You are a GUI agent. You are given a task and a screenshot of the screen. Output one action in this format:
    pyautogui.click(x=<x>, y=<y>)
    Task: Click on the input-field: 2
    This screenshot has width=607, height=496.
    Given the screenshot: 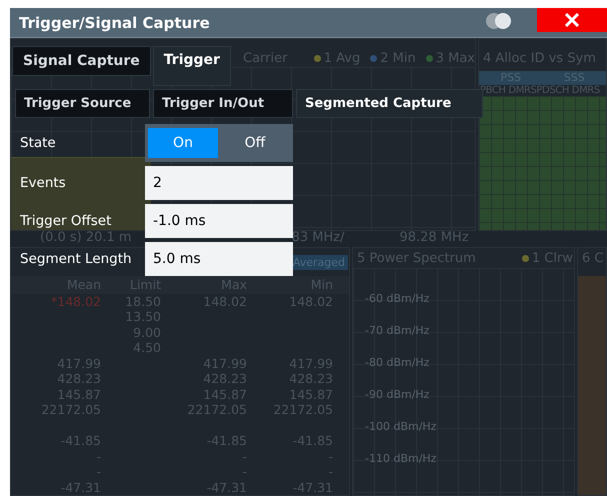 What is the action you would take?
    pyautogui.click(x=219, y=183)
    